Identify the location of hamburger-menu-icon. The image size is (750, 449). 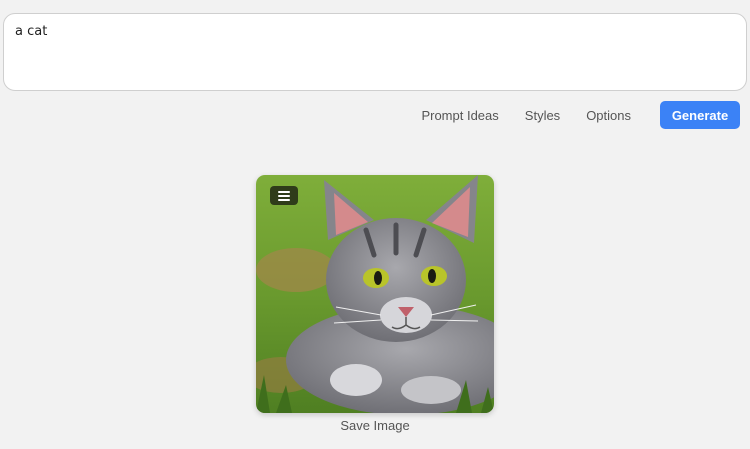
(284, 195).